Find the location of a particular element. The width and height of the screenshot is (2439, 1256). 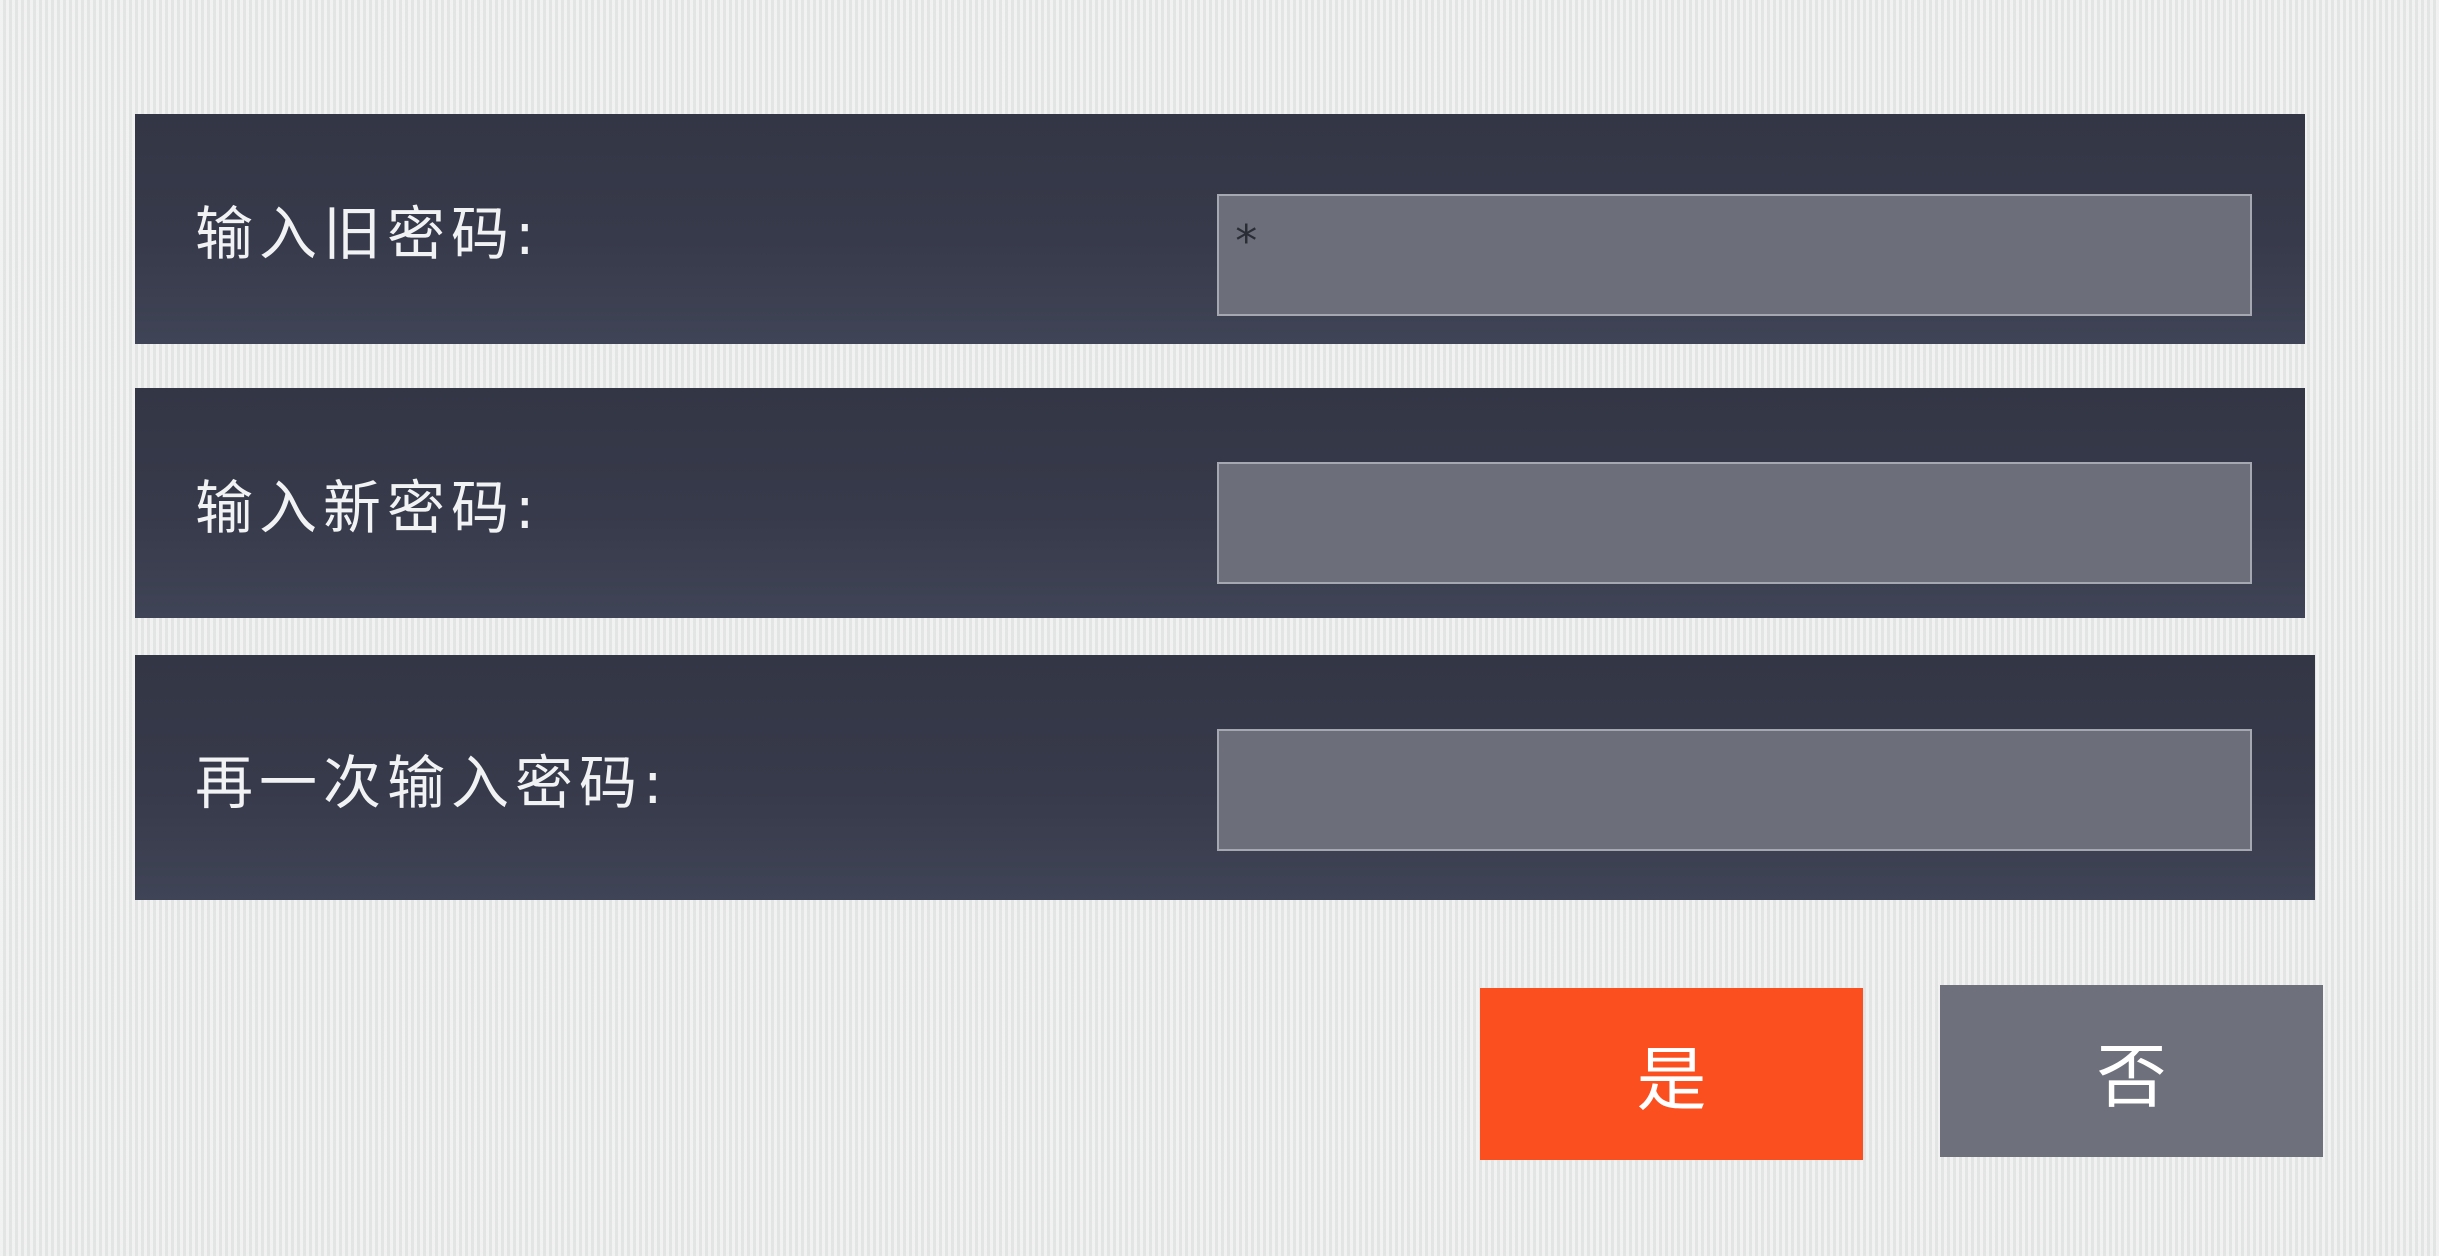

new-password-label: 输入新密码: is located at coordinates (368, 508).